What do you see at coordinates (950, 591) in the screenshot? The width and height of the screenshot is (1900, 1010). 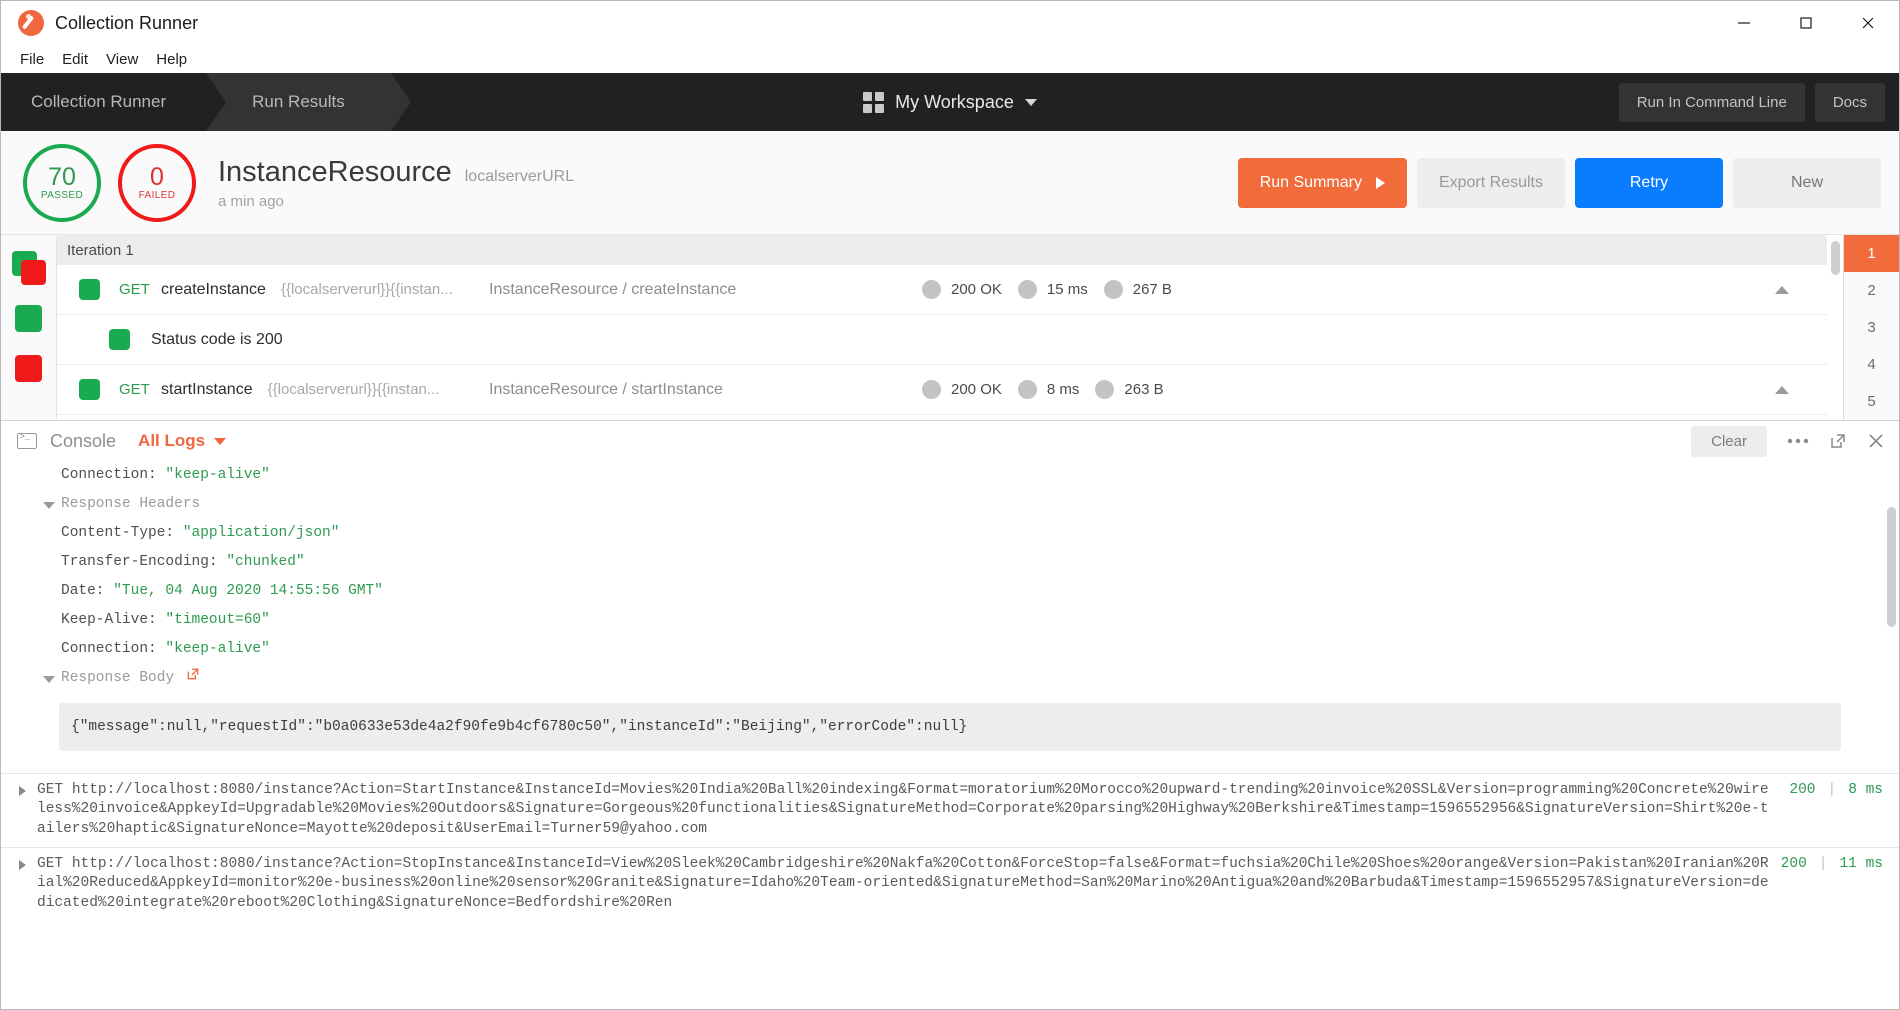 I see `log-line: Date: "Tue, 04 Aug 2020 14:55:56 GMT"` at bounding box center [950, 591].